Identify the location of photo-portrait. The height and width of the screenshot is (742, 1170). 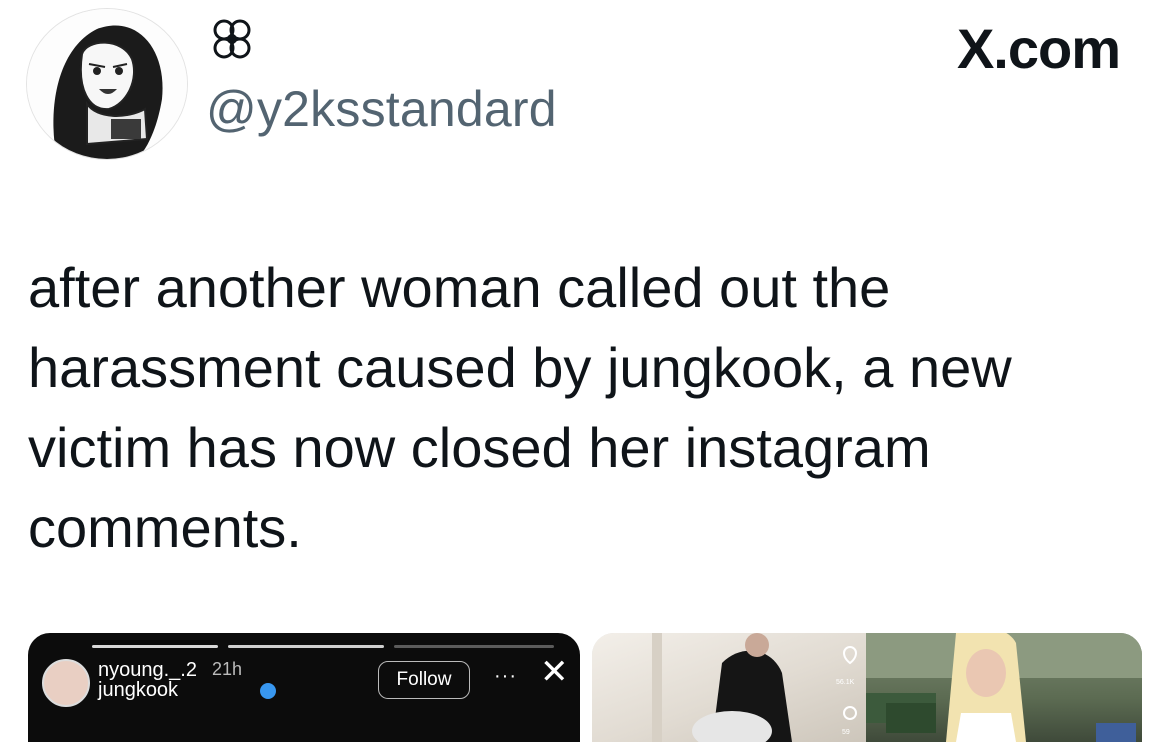
(1004, 687).